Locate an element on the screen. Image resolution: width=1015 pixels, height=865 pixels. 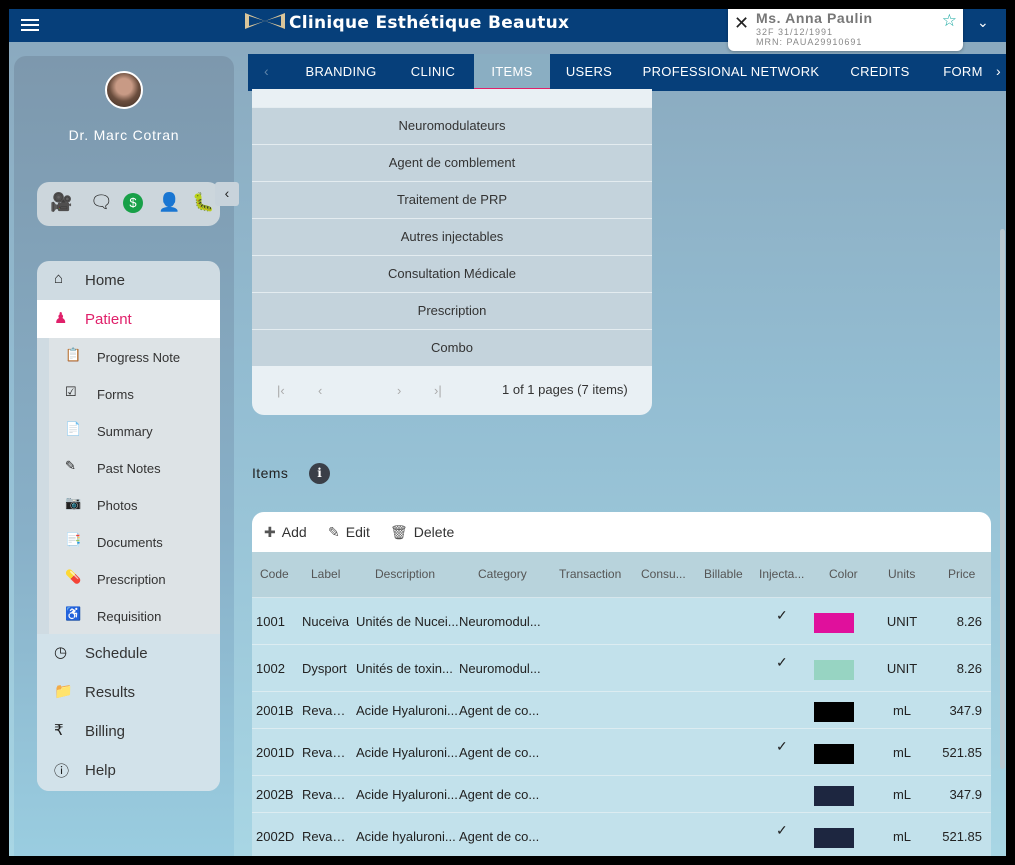
category-row: Prescription is located at coordinates (452, 310).